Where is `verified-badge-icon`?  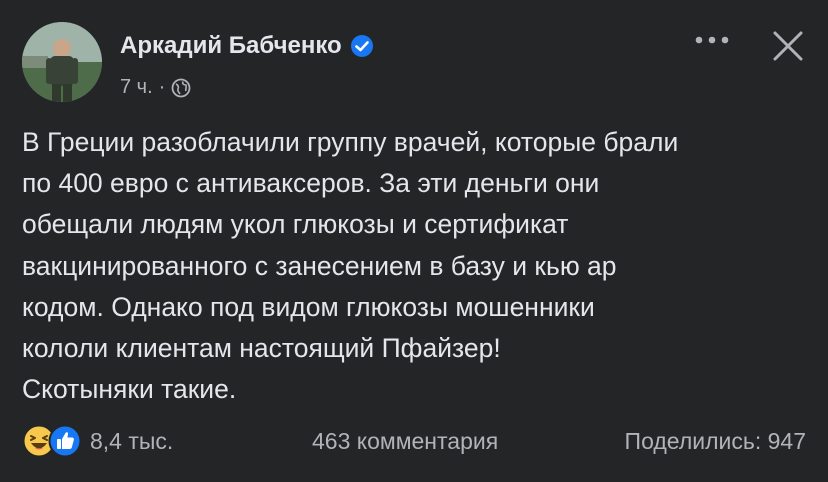 verified-badge-icon is located at coordinates (361, 46).